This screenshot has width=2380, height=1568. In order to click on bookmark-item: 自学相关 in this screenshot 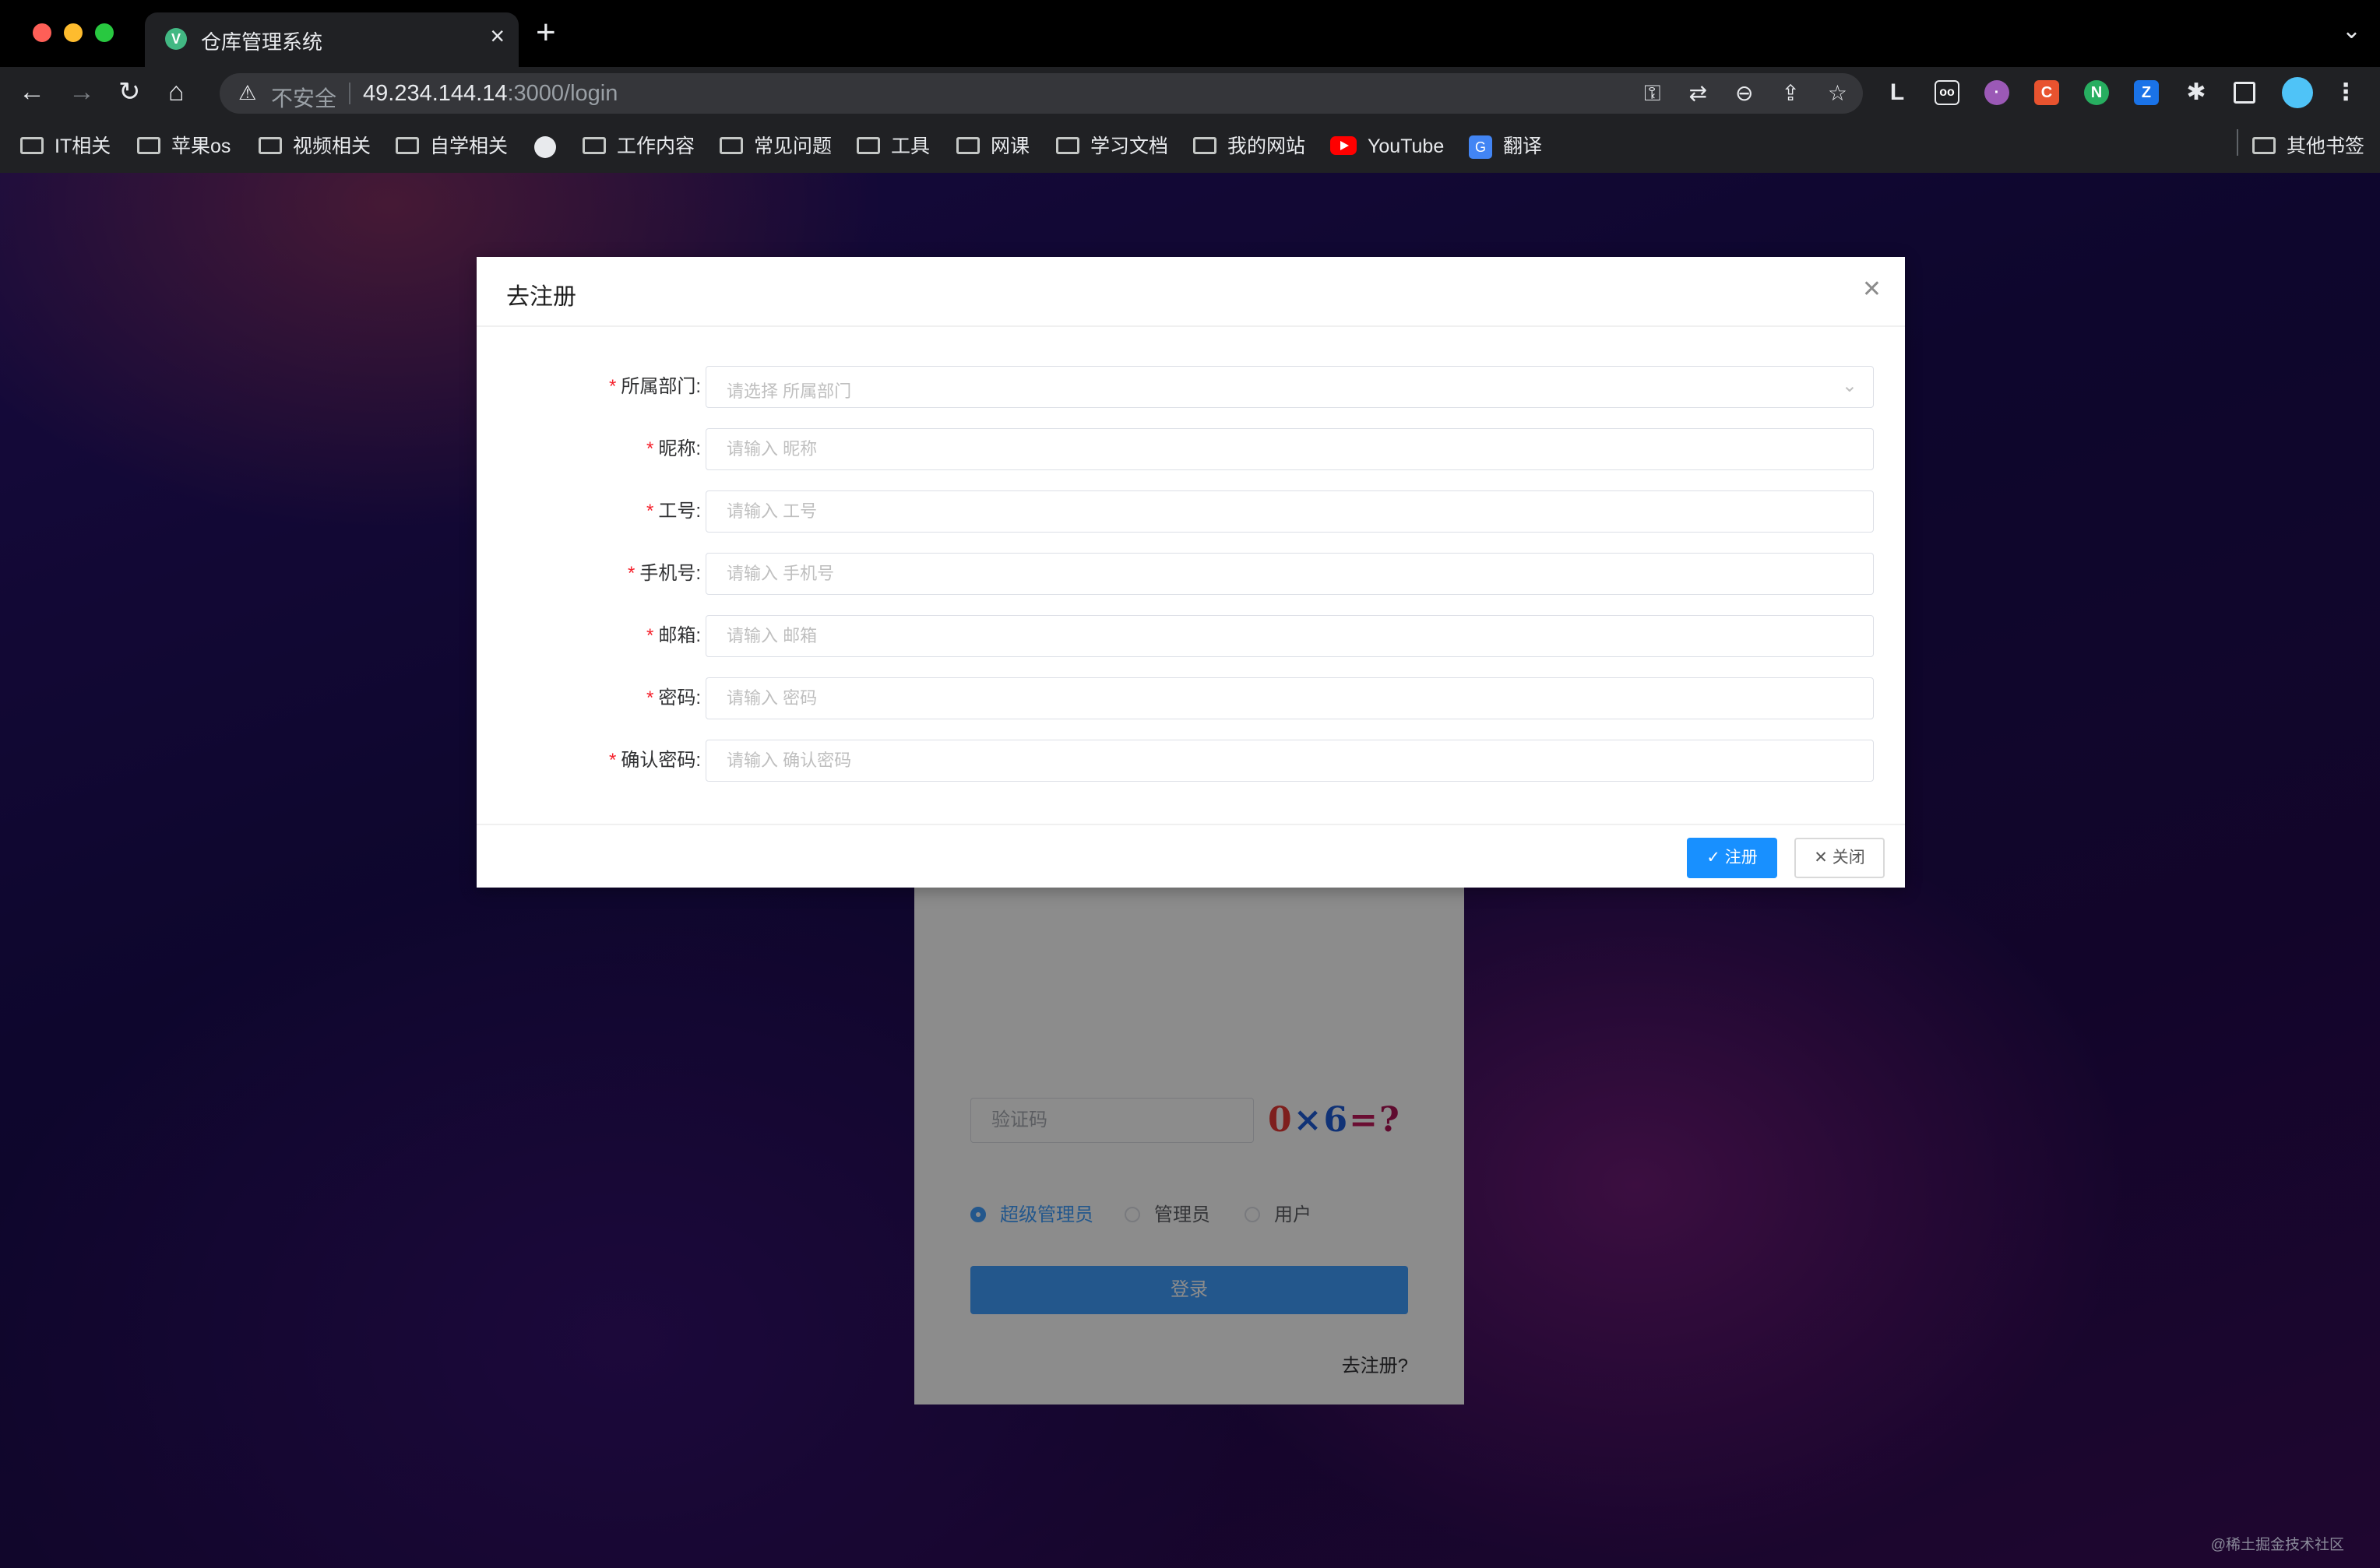, I will do `click(452, 146)`.